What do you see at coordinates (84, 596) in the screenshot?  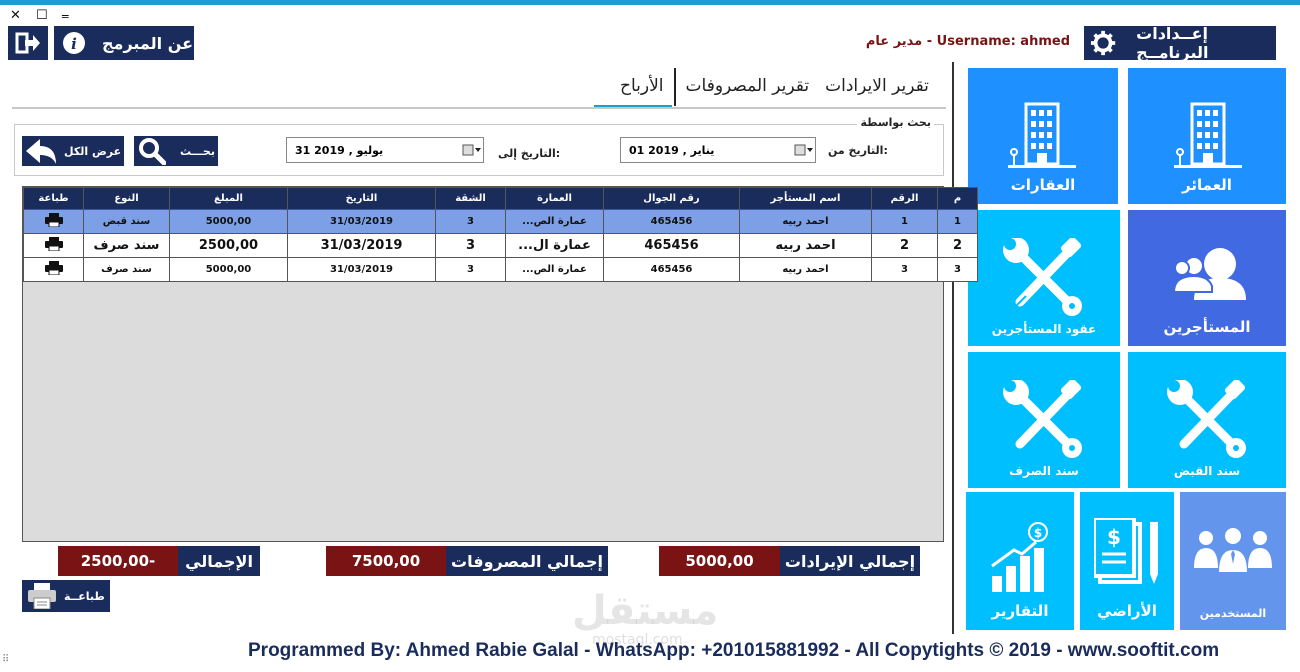 I see `print-report-label: طباعــة` at bounding box center [84, 596].